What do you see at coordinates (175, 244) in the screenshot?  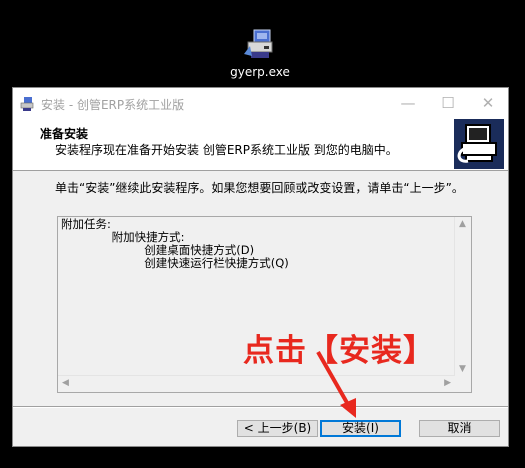 I see `memo-content: 附加任务: 附加快捷方式: 创建桌面快捷方式(D) 创建快速运行栏快捷方式(Q)` at bounding box center [175, 244].